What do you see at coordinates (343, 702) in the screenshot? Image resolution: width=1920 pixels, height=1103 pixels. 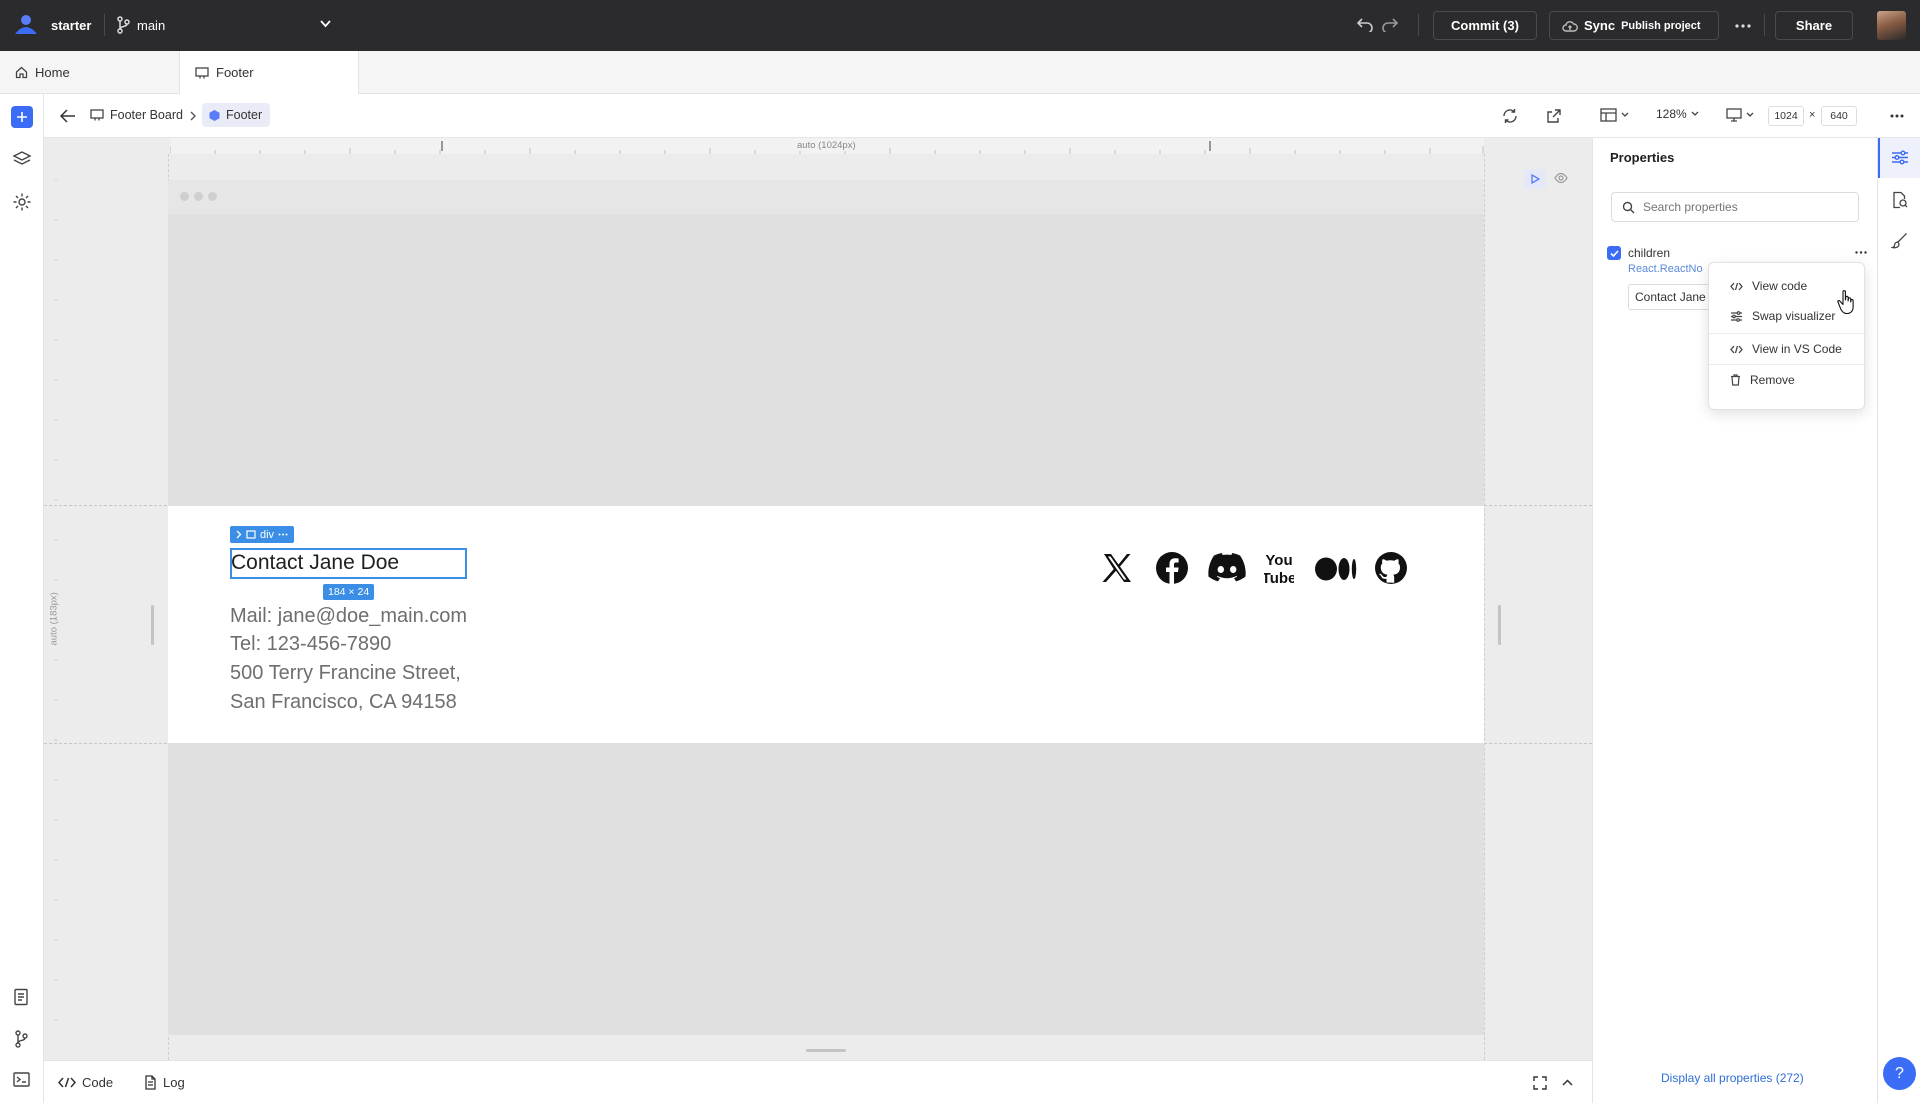 I see `contact-city: San Francisco, CA 94158` at bounding box center [343, 702].